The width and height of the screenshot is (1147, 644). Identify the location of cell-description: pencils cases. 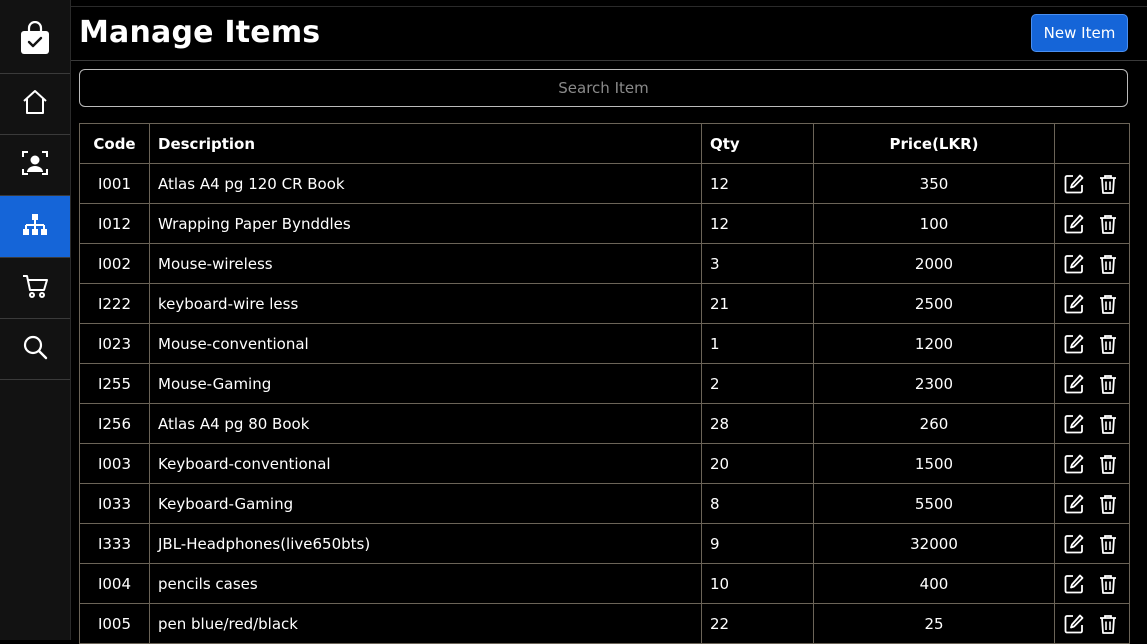
(425, 583).